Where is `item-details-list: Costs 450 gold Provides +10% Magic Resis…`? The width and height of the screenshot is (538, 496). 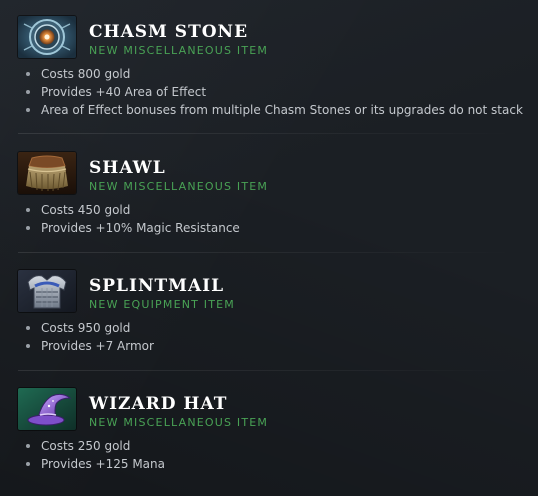
item-details-list: Costs 450 gold Provides +10% Magic Resis… is located at coordinates (133, 219).